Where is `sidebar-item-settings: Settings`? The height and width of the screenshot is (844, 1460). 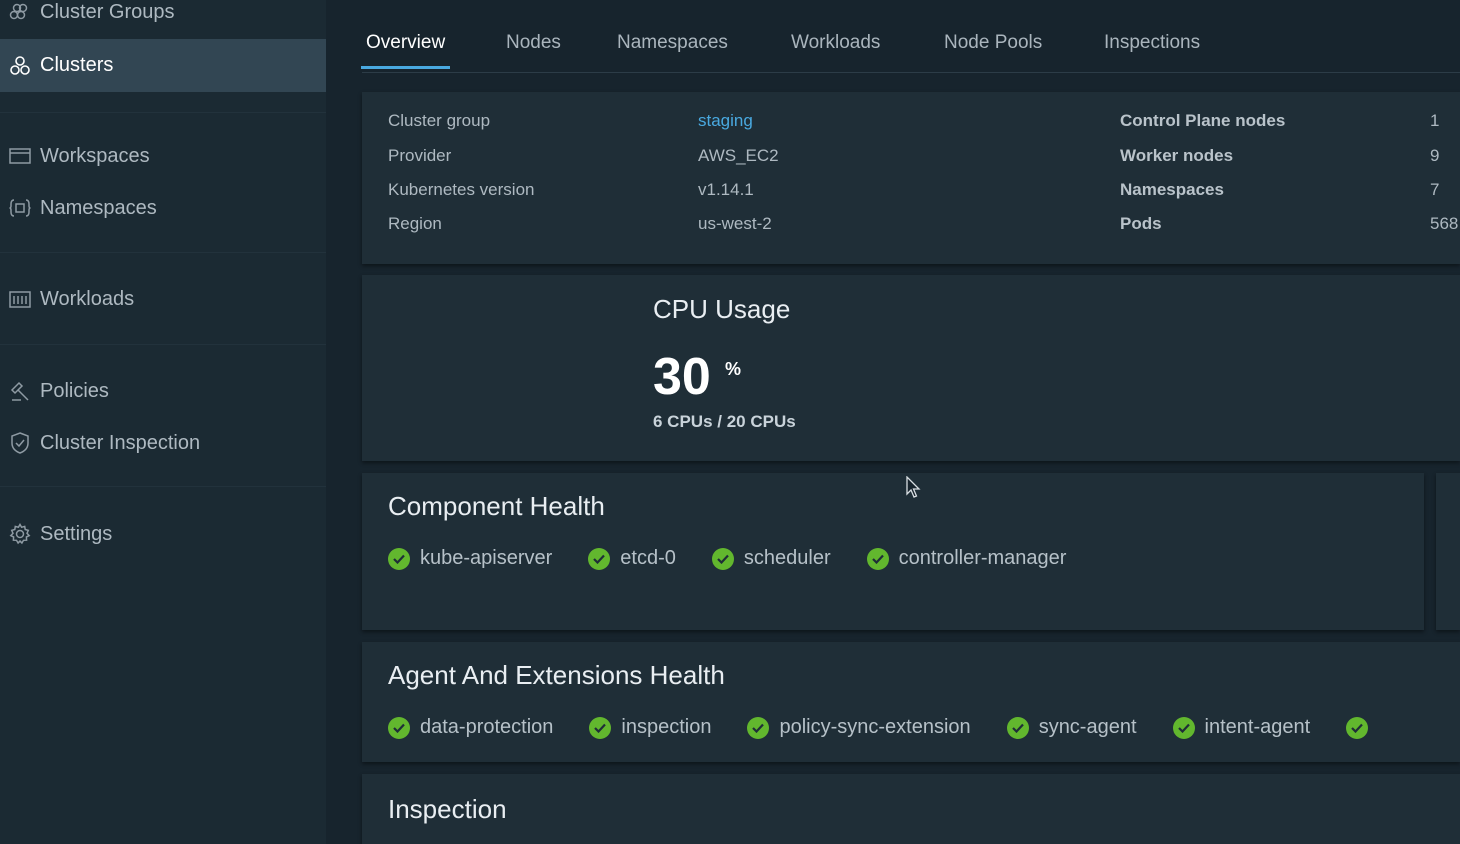
sidebar-item-settings: Settings is located at coordinates (163, 534).